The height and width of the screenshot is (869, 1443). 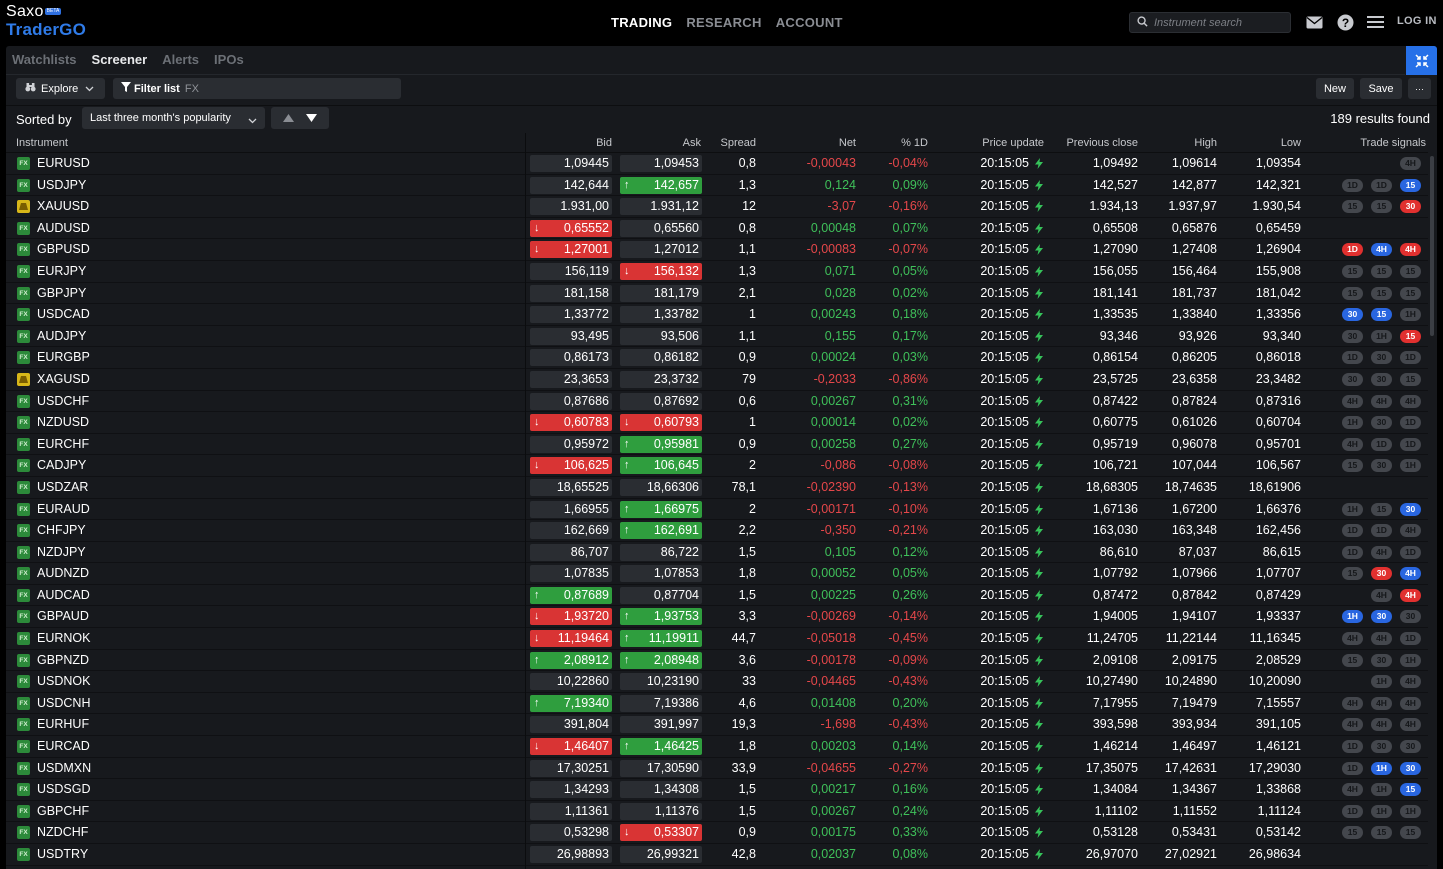 I want to click on ask-price: 17,30590, so click(x=661, y=768).